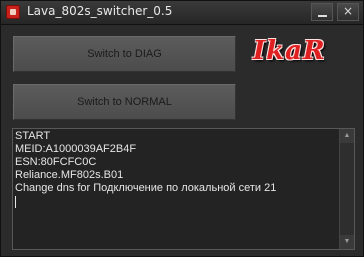 This screenshot has width=364, height=257. I want to click on window-title: Lava_802s_switcher_0.5, so click(100, 11).